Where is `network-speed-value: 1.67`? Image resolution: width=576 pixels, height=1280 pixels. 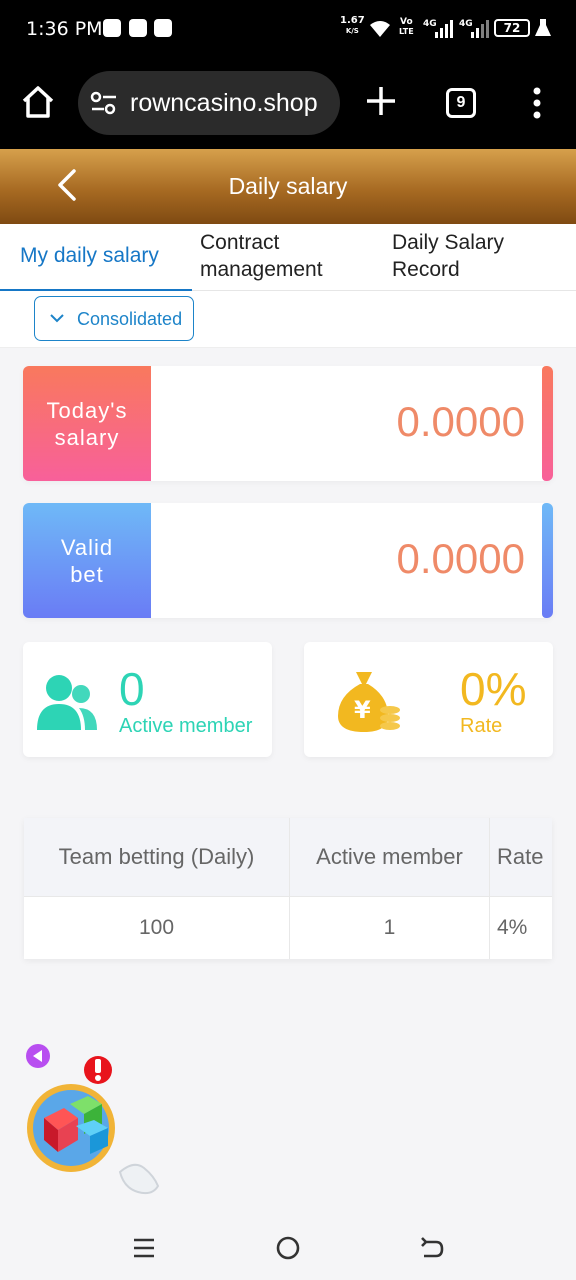 network-speed-value: 1.67 is located at coordinates (352, 20).